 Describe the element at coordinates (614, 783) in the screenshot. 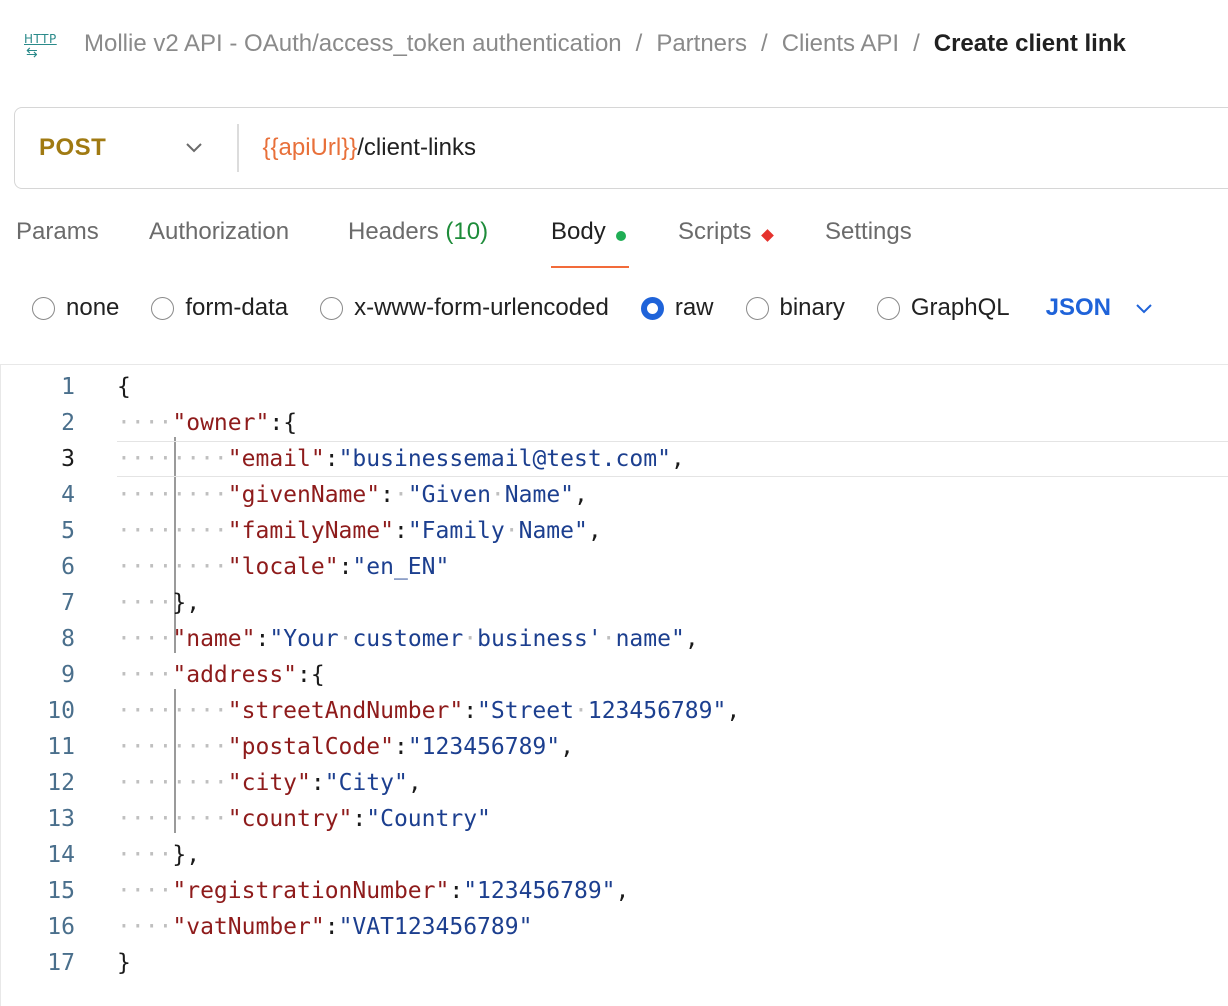

I see `code-line: 12 ········"city":"City",` at that location.